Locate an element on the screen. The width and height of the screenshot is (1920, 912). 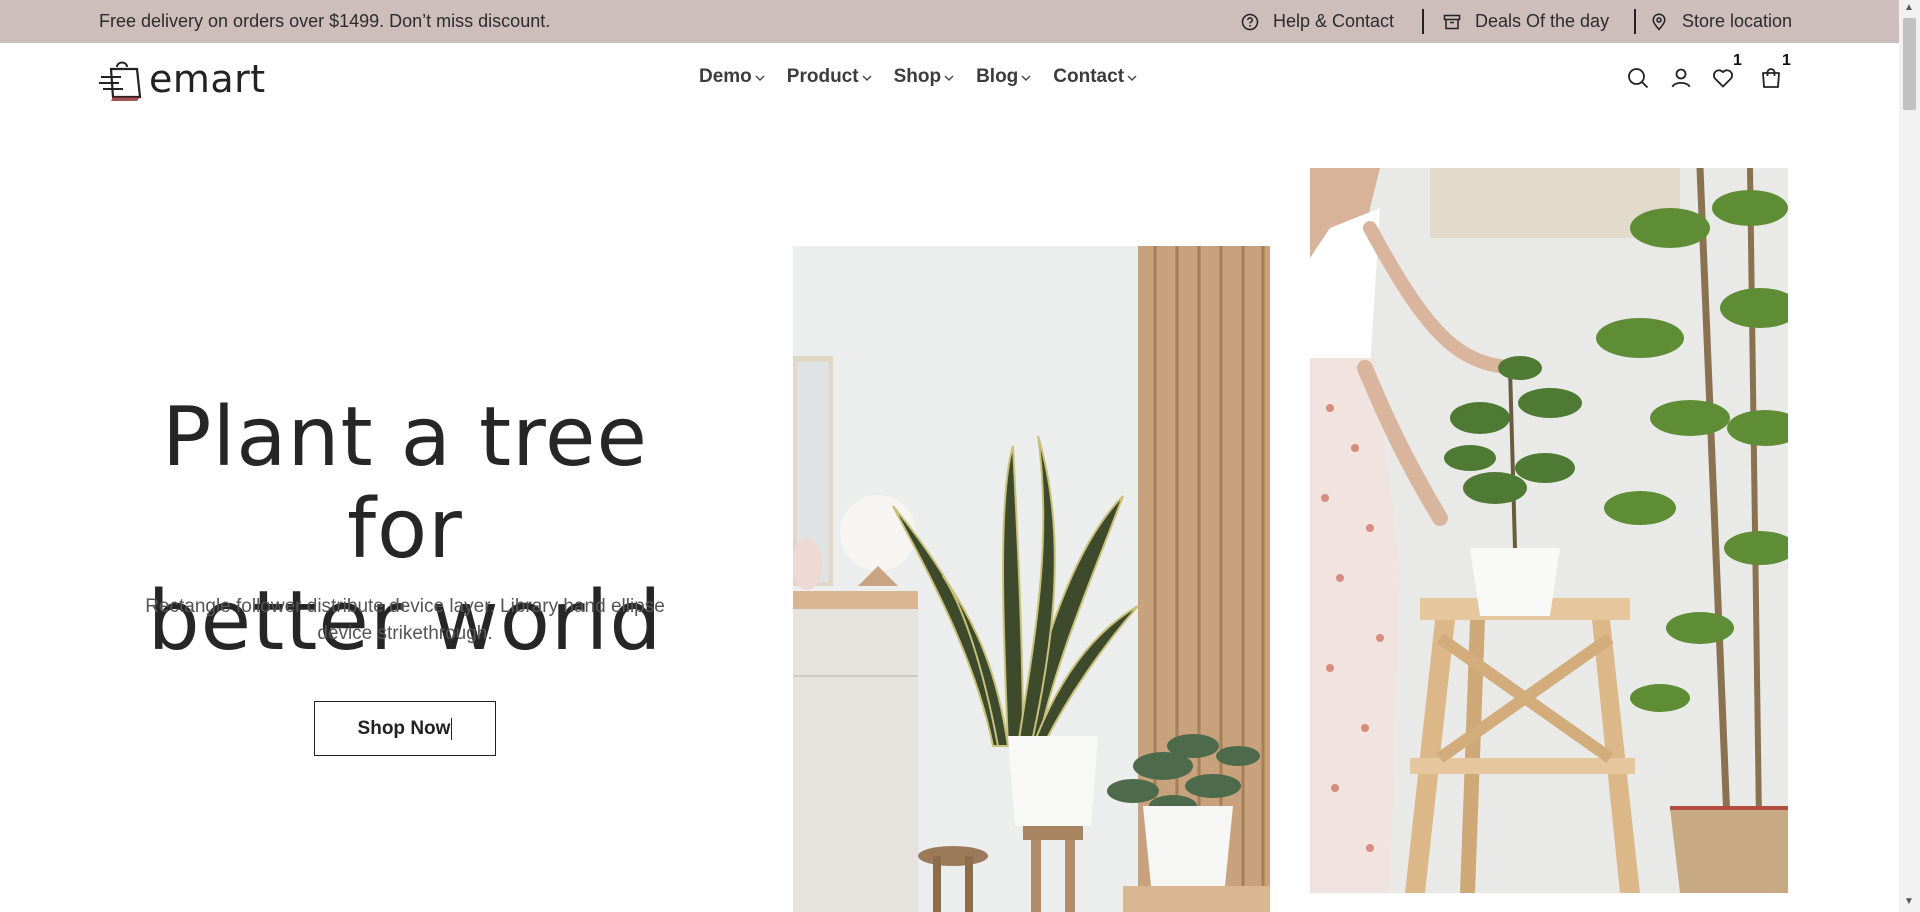
shop-now-button: Shop Now is located at coordinates (405, 728).